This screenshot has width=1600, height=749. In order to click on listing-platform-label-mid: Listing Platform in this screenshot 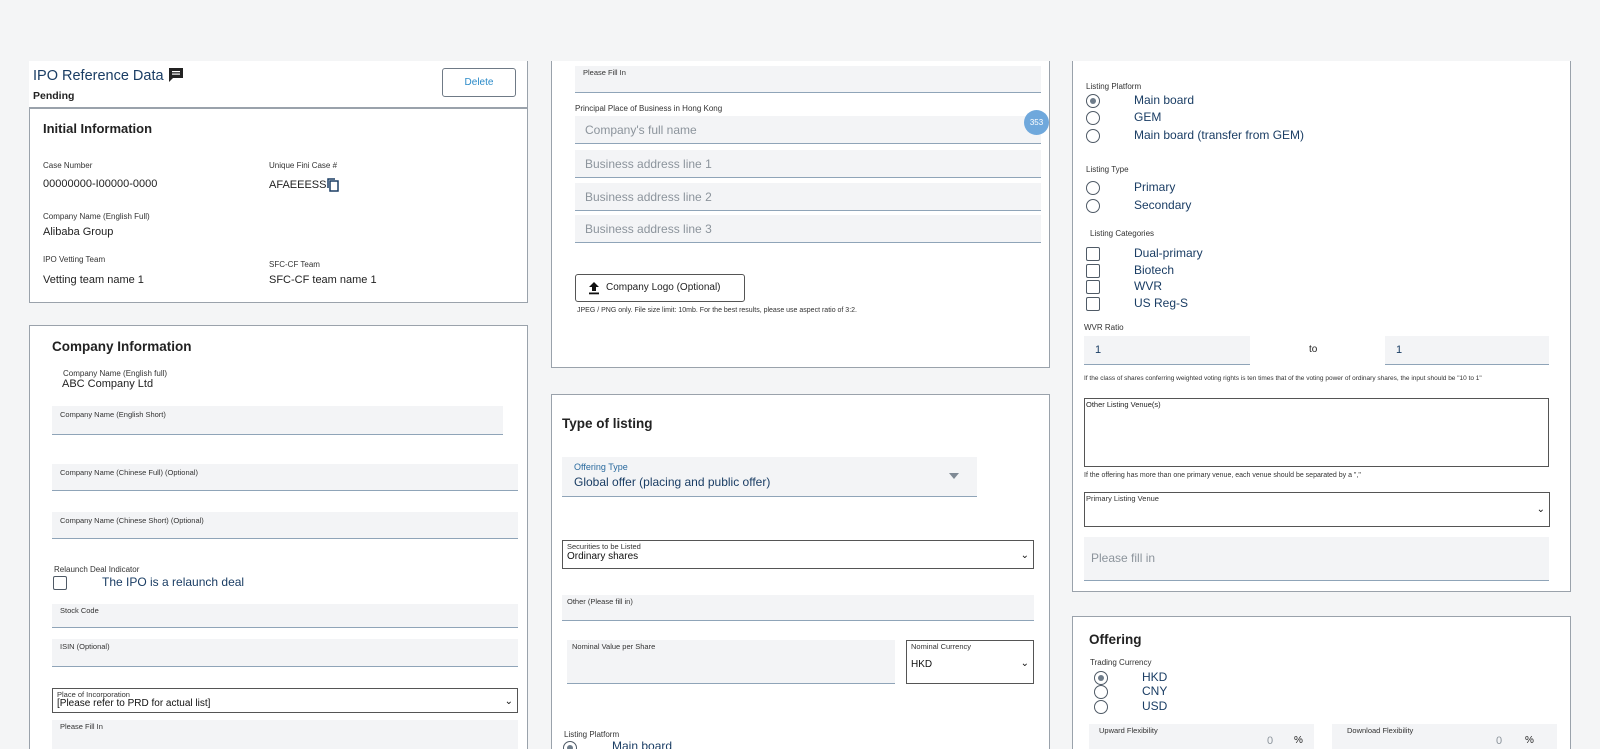, I will do `click(592, 734)`.